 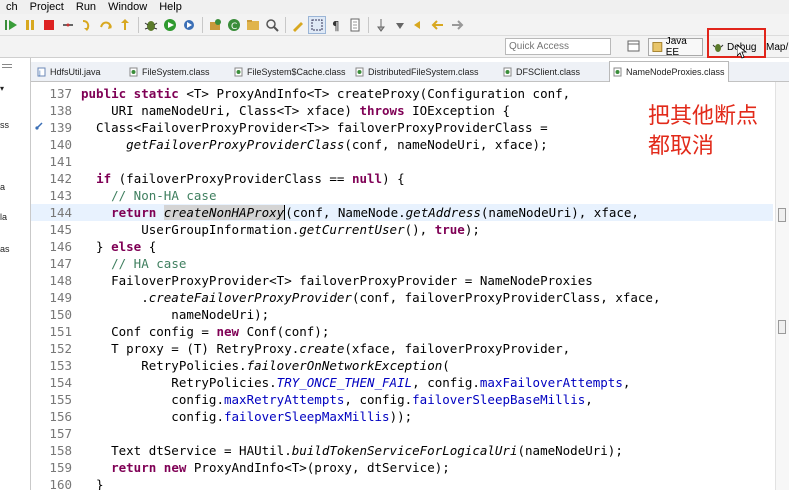 I want to click on code-text: nameNodeUri);, so click(x=175, y=314).